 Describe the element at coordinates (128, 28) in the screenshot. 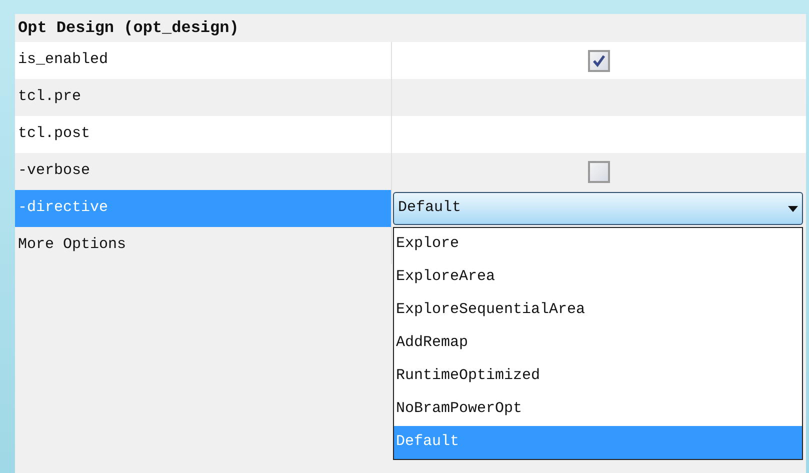

I see `panel-title: Opt Design (opt_design)` at that location.